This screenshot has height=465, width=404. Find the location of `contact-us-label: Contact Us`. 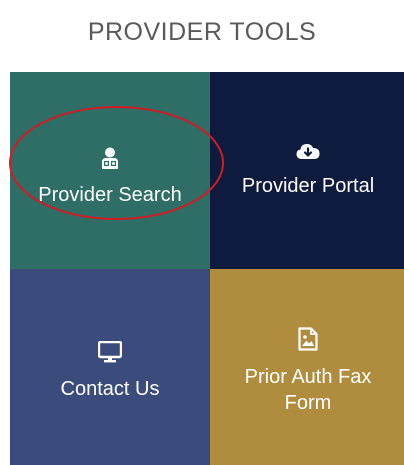

contact-us-label: Contact Us is located at coordinates (110, 388).